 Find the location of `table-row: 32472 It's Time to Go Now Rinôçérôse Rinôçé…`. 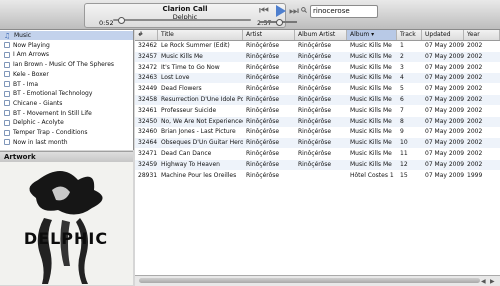

table-row: 32472 It's Time to Go Now Rinôçérôse Rinôçé… is located at coordinates (317, 68).